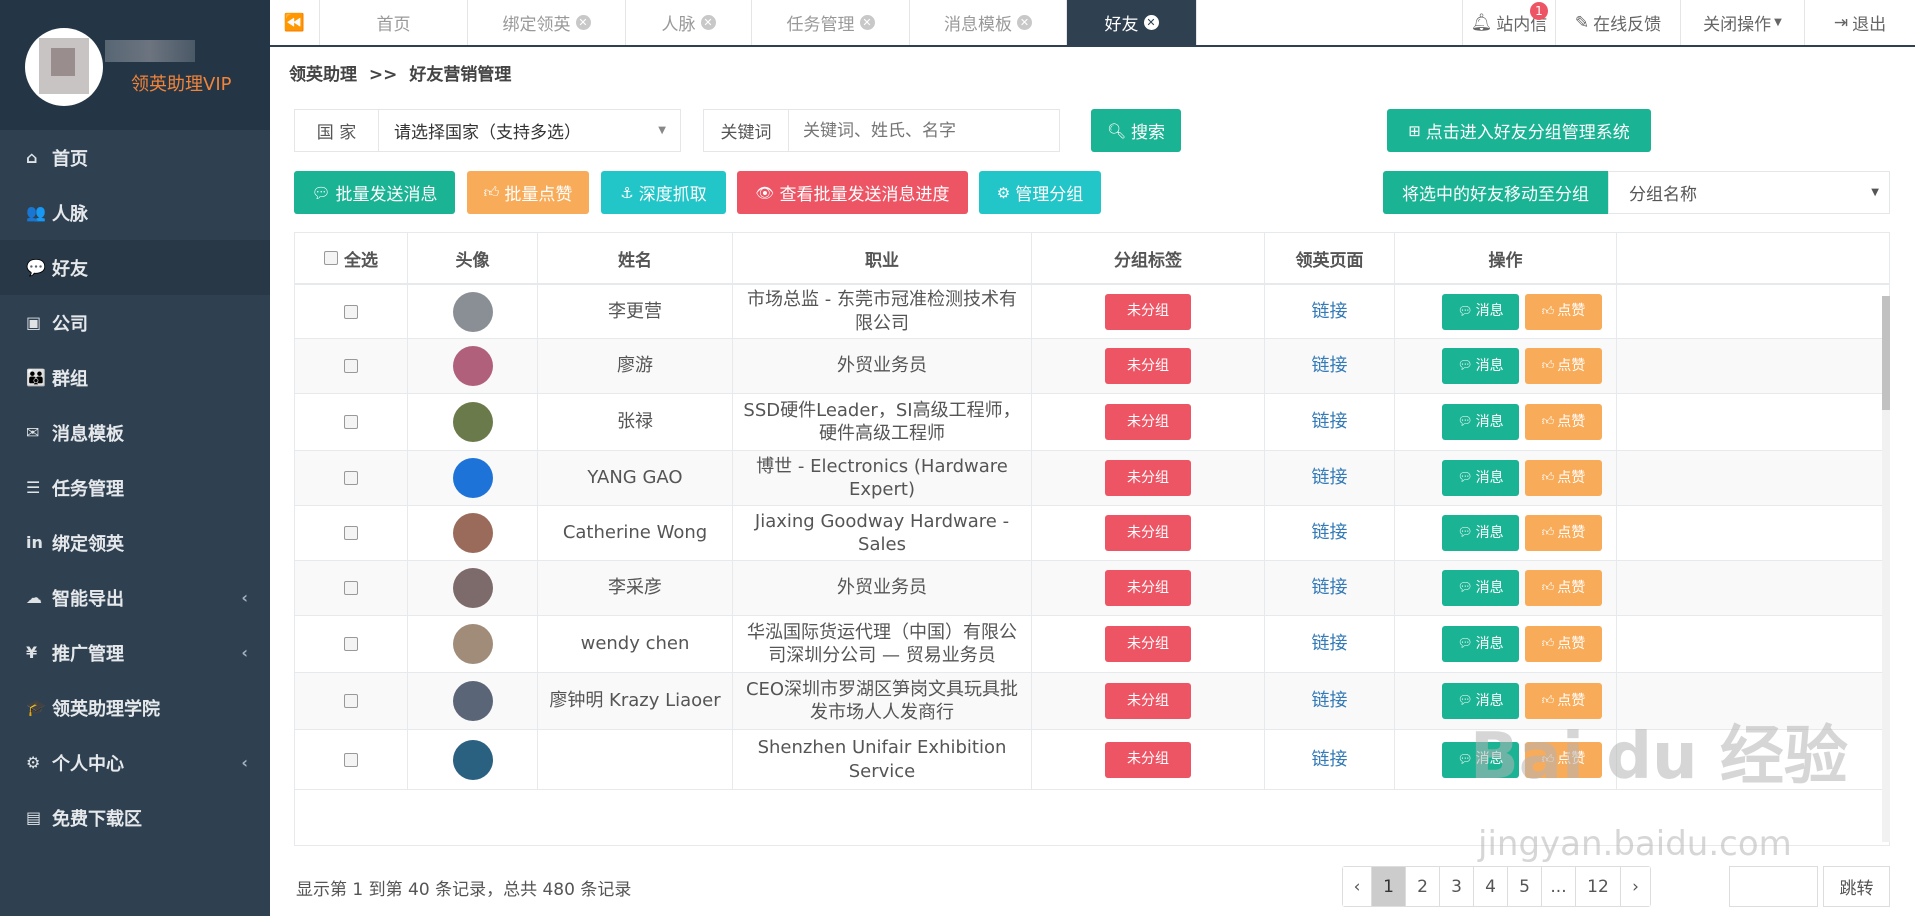 The height and width of the screenshot is (916, 1915). What do you see at coordinates (331, 258) in the screenshot?
I see `select-all-checkbox` at bounding box center [331, 258].